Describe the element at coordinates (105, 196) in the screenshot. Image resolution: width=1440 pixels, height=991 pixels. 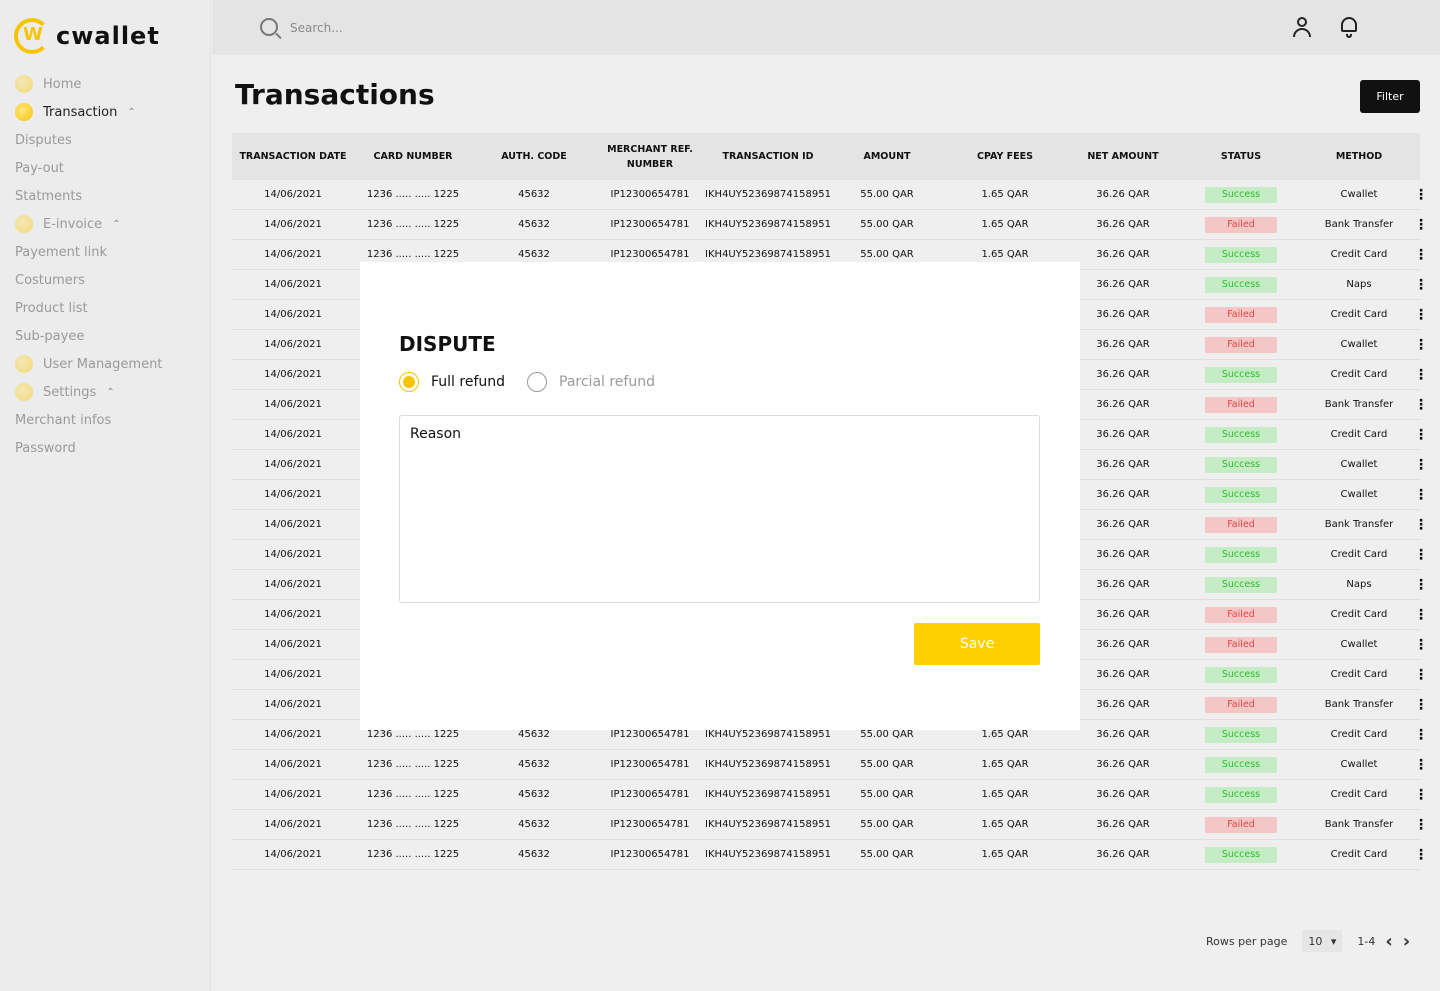
I see `sidebar-item-statments: Statments` at that location.